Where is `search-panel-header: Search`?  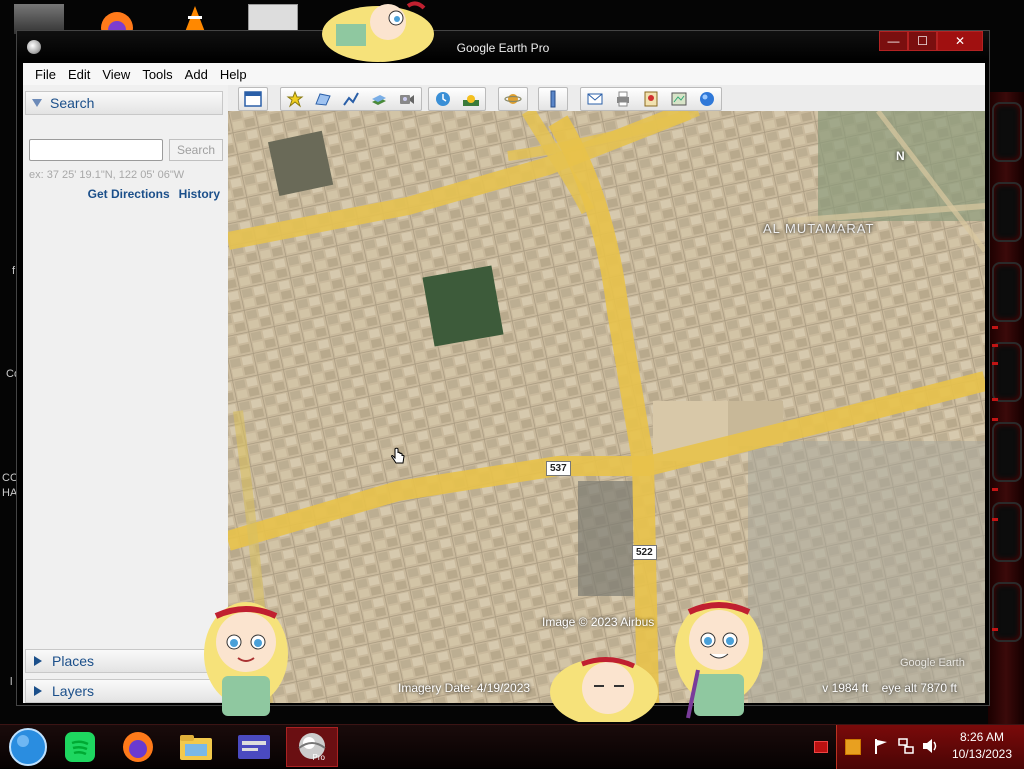
search-panel-header: Search is located at coordinates (124, 103).